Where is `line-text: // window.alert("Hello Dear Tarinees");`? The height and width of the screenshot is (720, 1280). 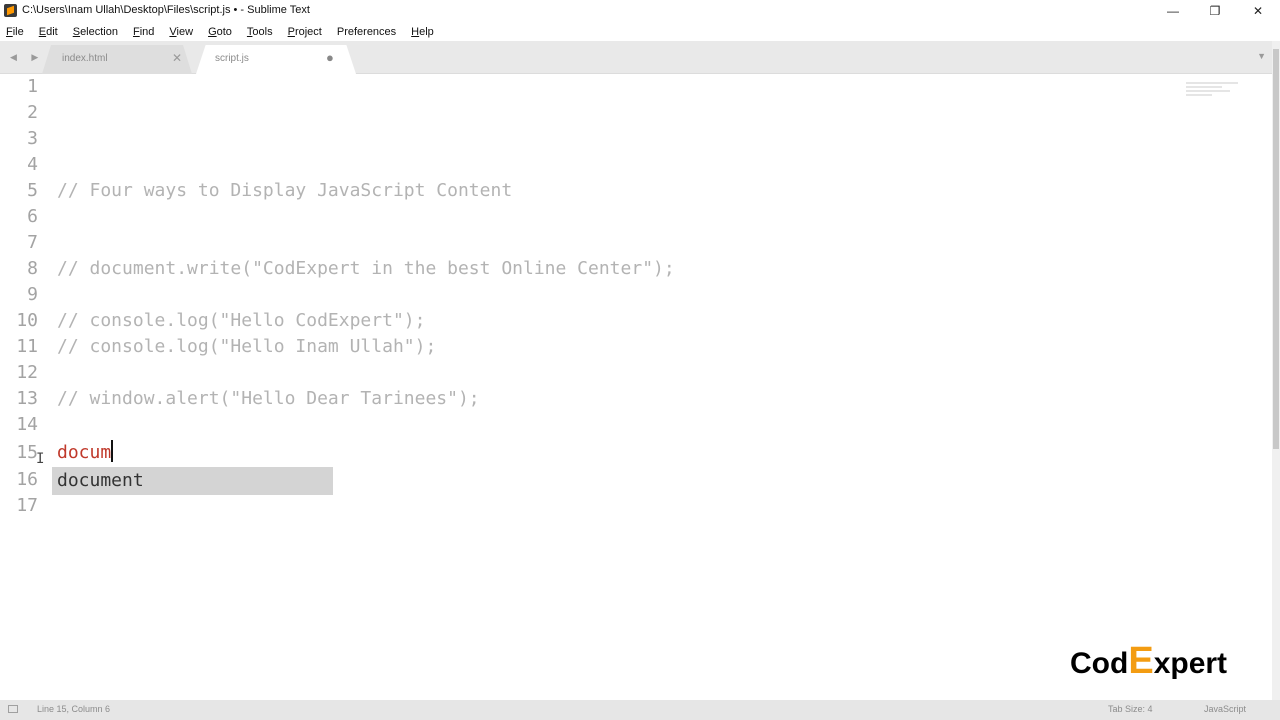 line-text: // window.alert("Hello Dear Tarinees"); is located at coordinates (268, 398).